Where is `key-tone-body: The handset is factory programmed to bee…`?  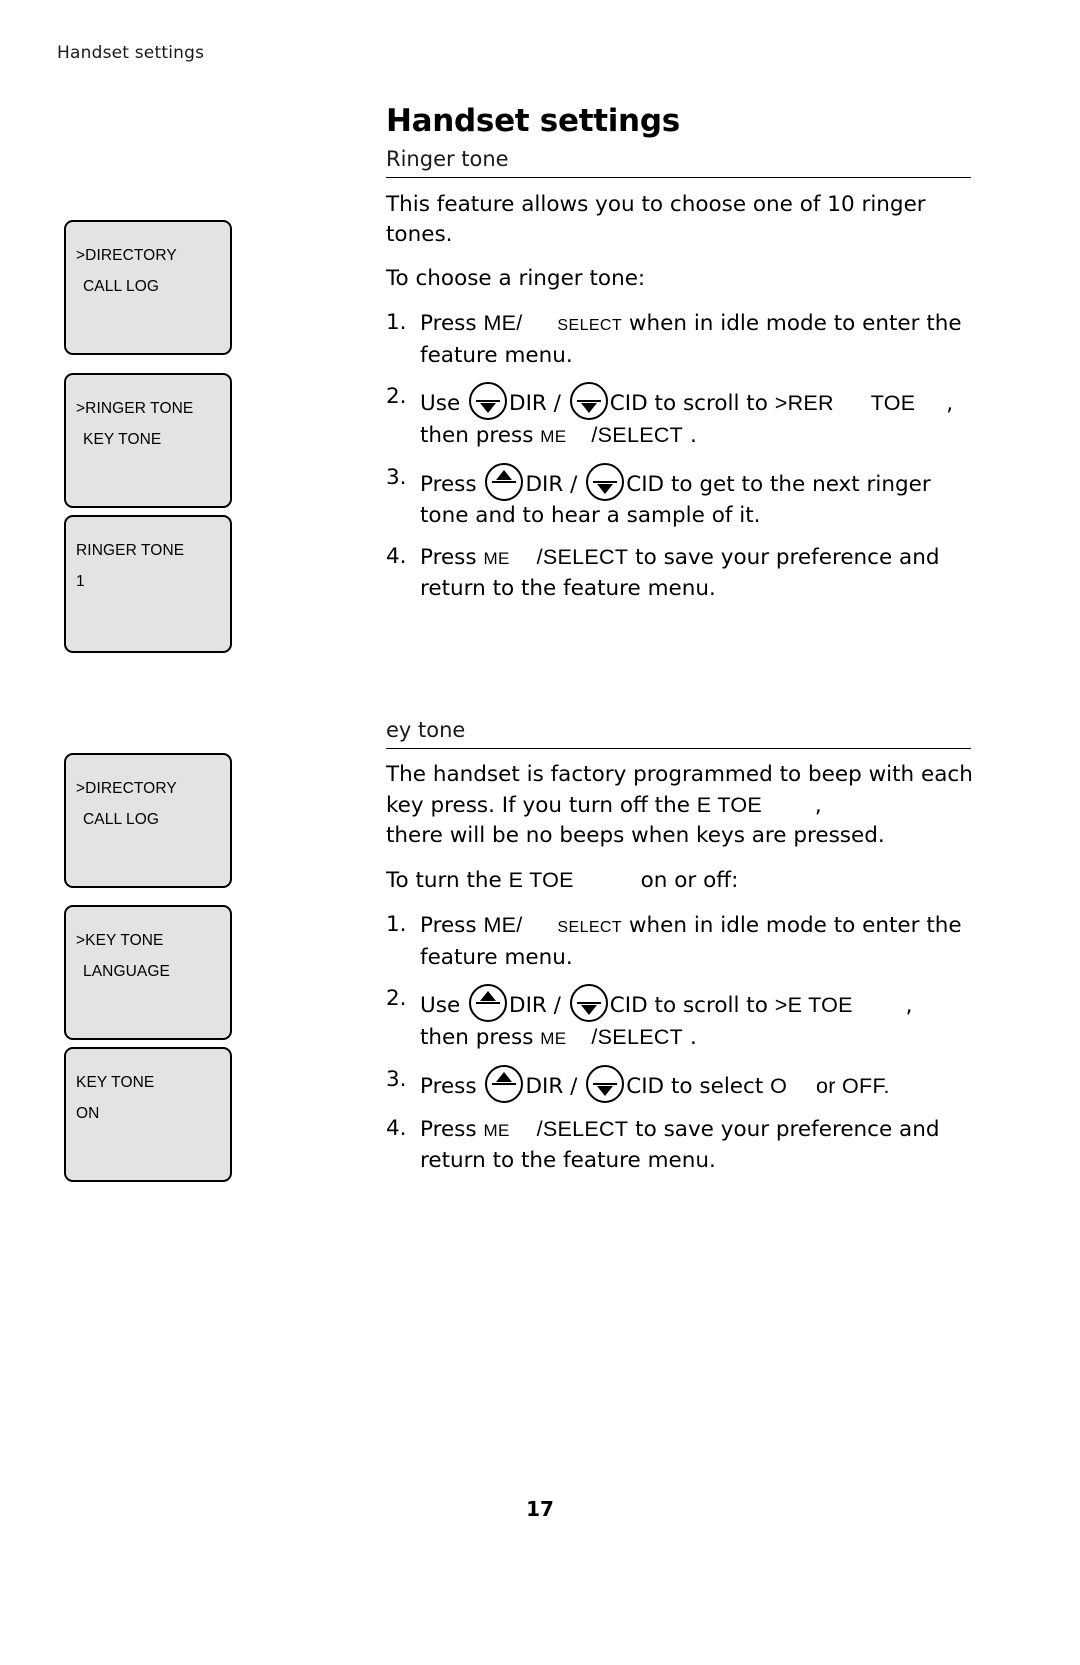 key-tone-body: The handset is factory programmed to bee… is located at coordinates (681, 973).